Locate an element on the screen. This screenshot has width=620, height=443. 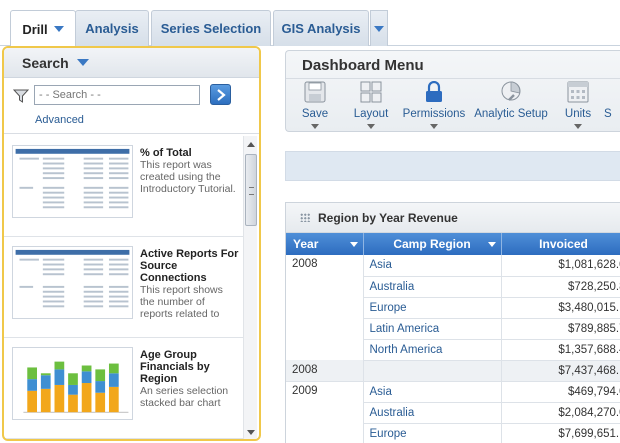
report-title: Region by Year Revenue is located at coordinates (388, 217).